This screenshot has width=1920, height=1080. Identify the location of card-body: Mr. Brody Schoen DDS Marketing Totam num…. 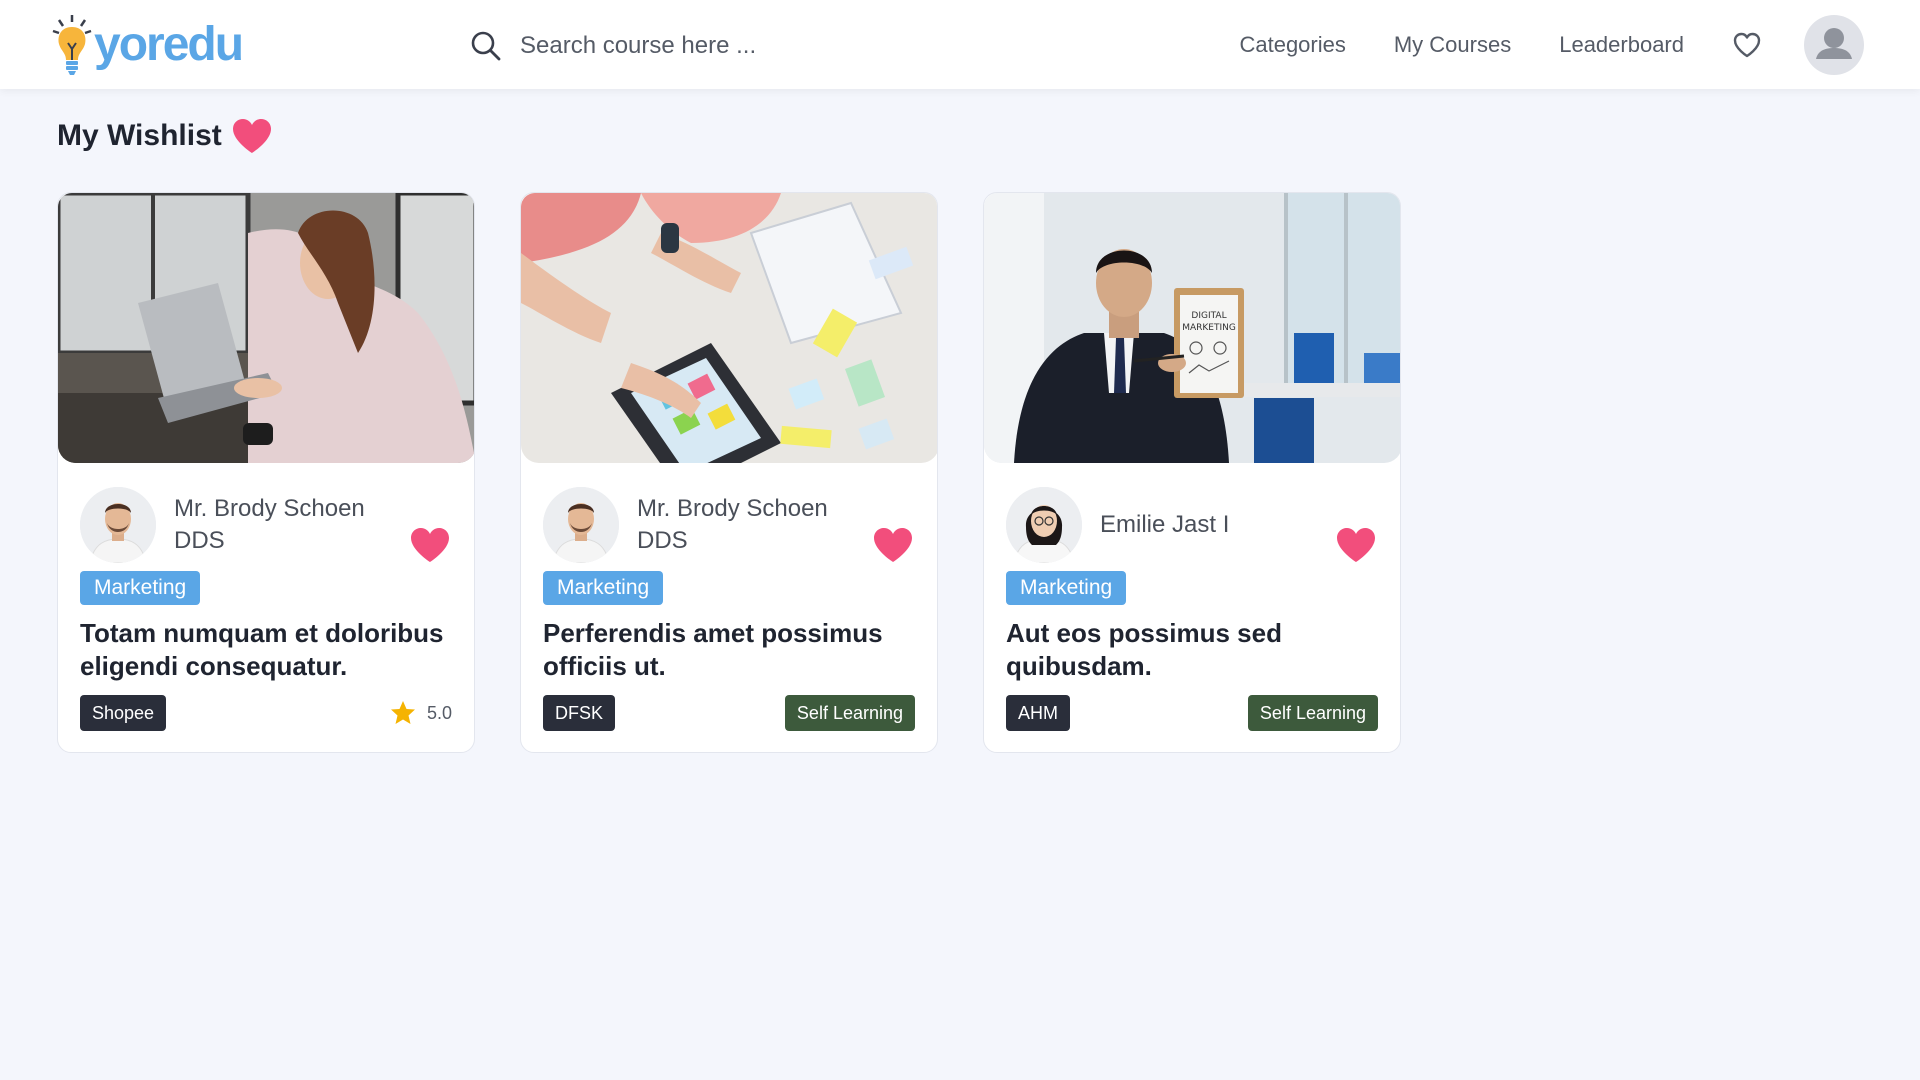
(266, 584).